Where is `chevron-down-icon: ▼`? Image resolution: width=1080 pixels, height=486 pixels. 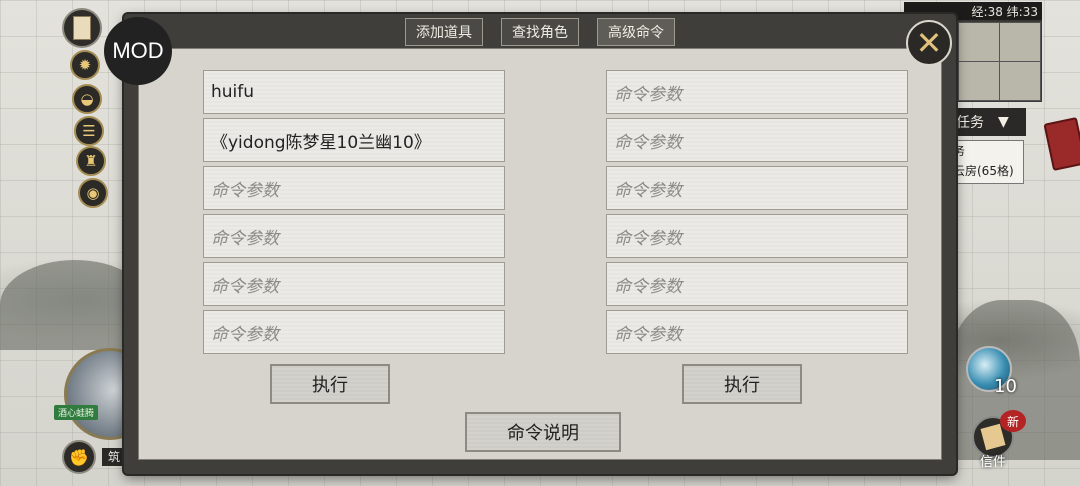
chevron-down-icon: ▼ is located at coordinates (1003, 122).